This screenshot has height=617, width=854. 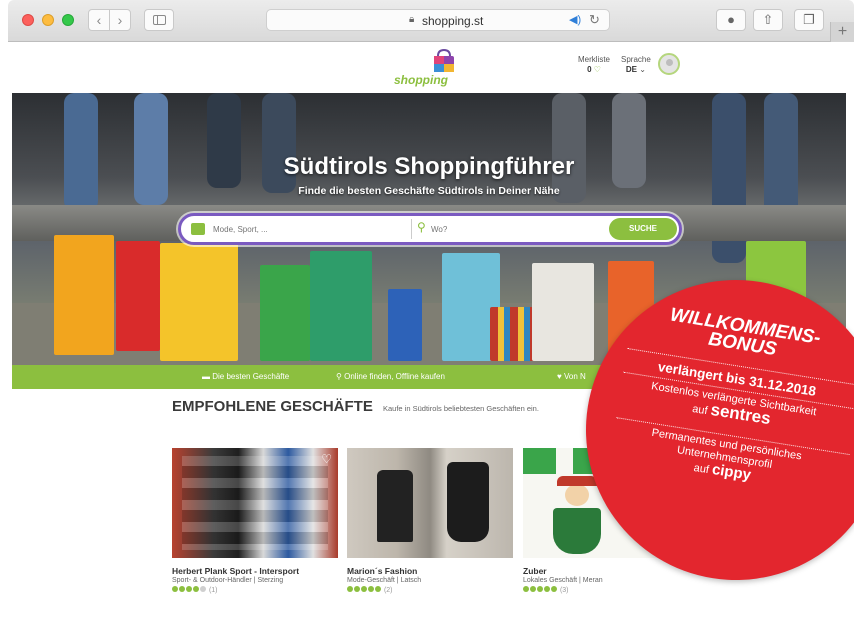 I want to click on store-image: ♡, so click(x=255, y=503).